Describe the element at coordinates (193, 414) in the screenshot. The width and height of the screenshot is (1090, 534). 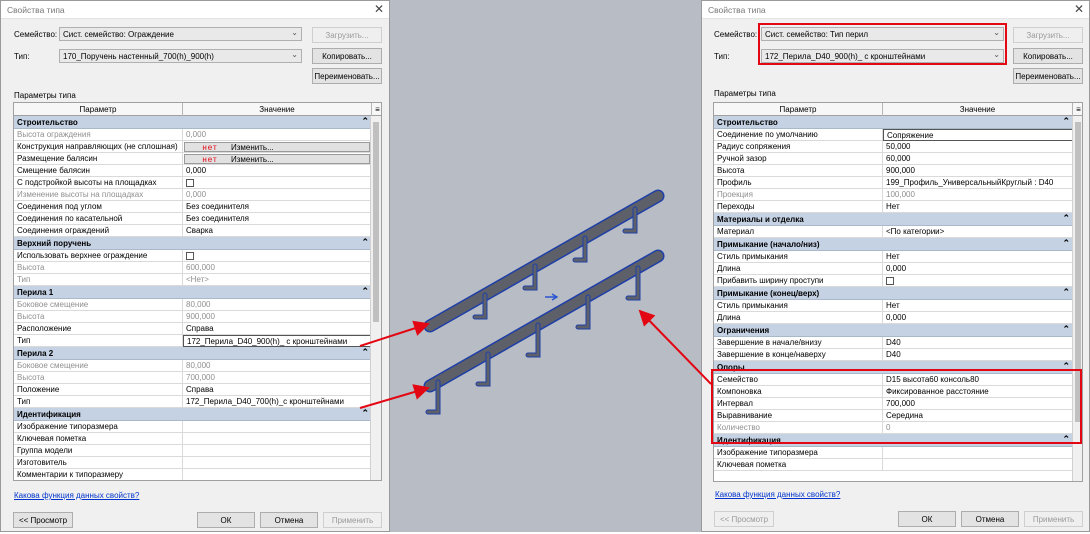
I see `group-header: Идентификация ⌃` at that location.